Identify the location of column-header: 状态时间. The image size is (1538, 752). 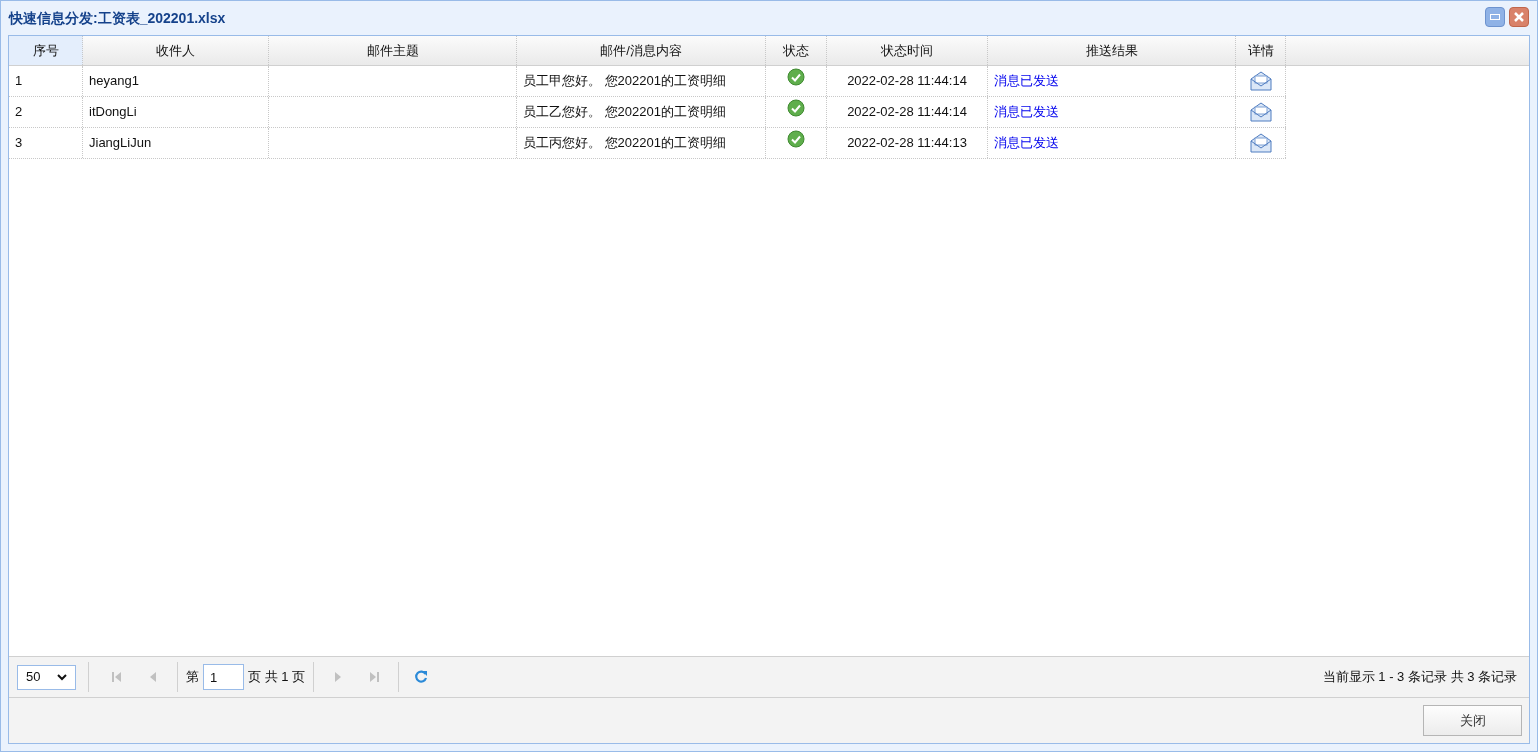
(907, 50).